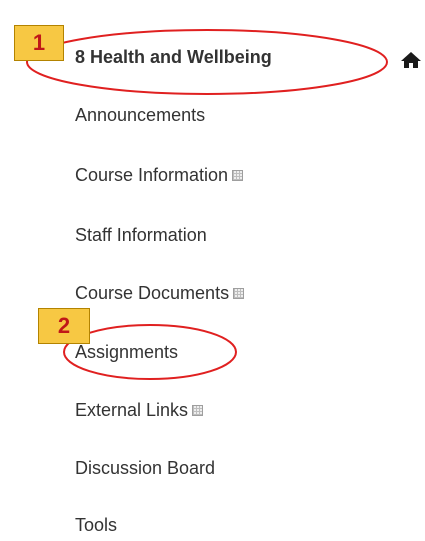 Image resolution: width=425 pixels, height=541 pixels. What do you see at coordinates (411, 60) in the screenshot?
I see `home-icon` at bounding box center [411, 60].